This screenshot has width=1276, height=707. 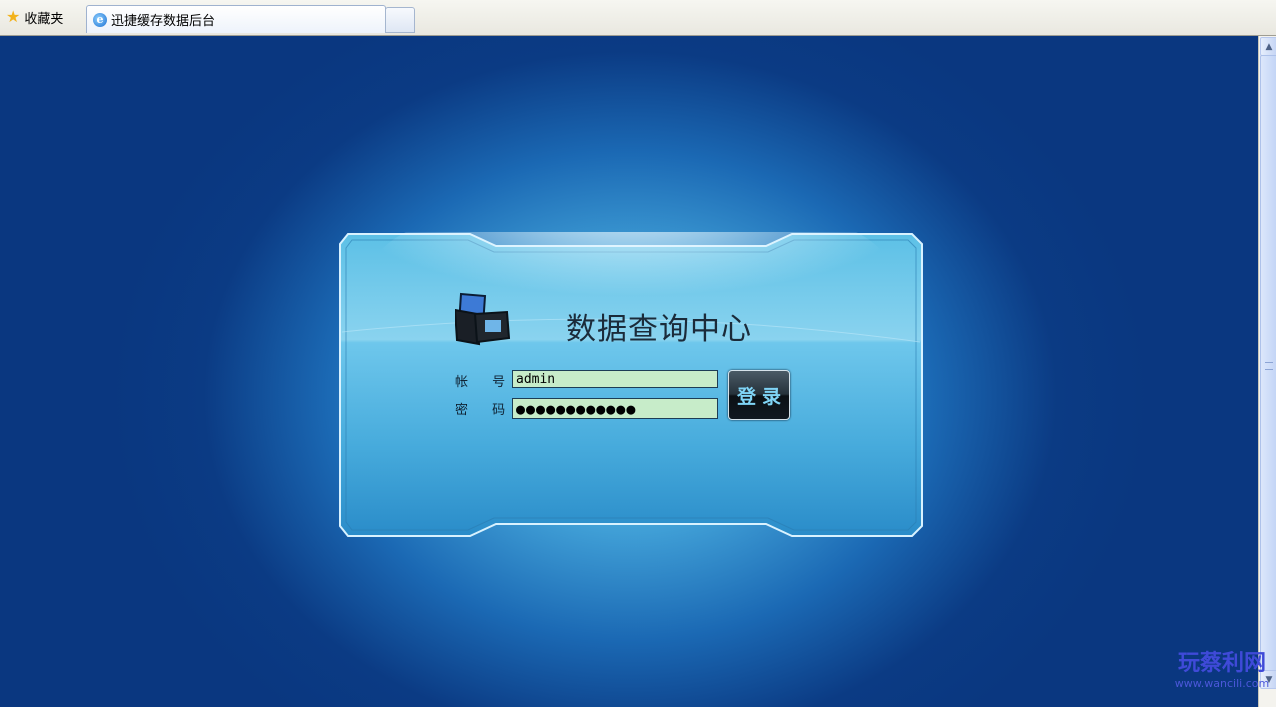 What do you see at coordinates (13, 16) in the screenshot?
I see `star-icon: ★` at bounding box center [13, 16].